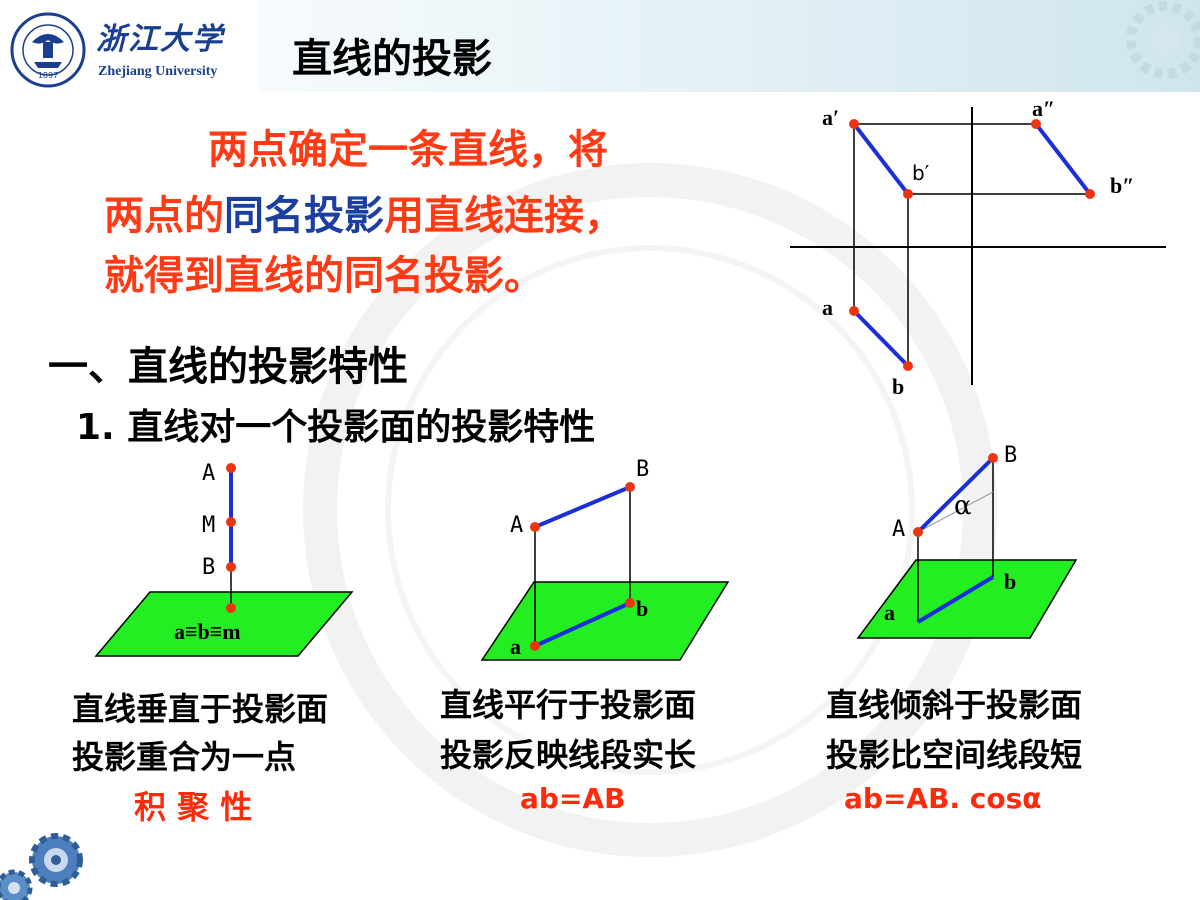  I want to click on case-2-property: ab=AB, so click(573, 798).